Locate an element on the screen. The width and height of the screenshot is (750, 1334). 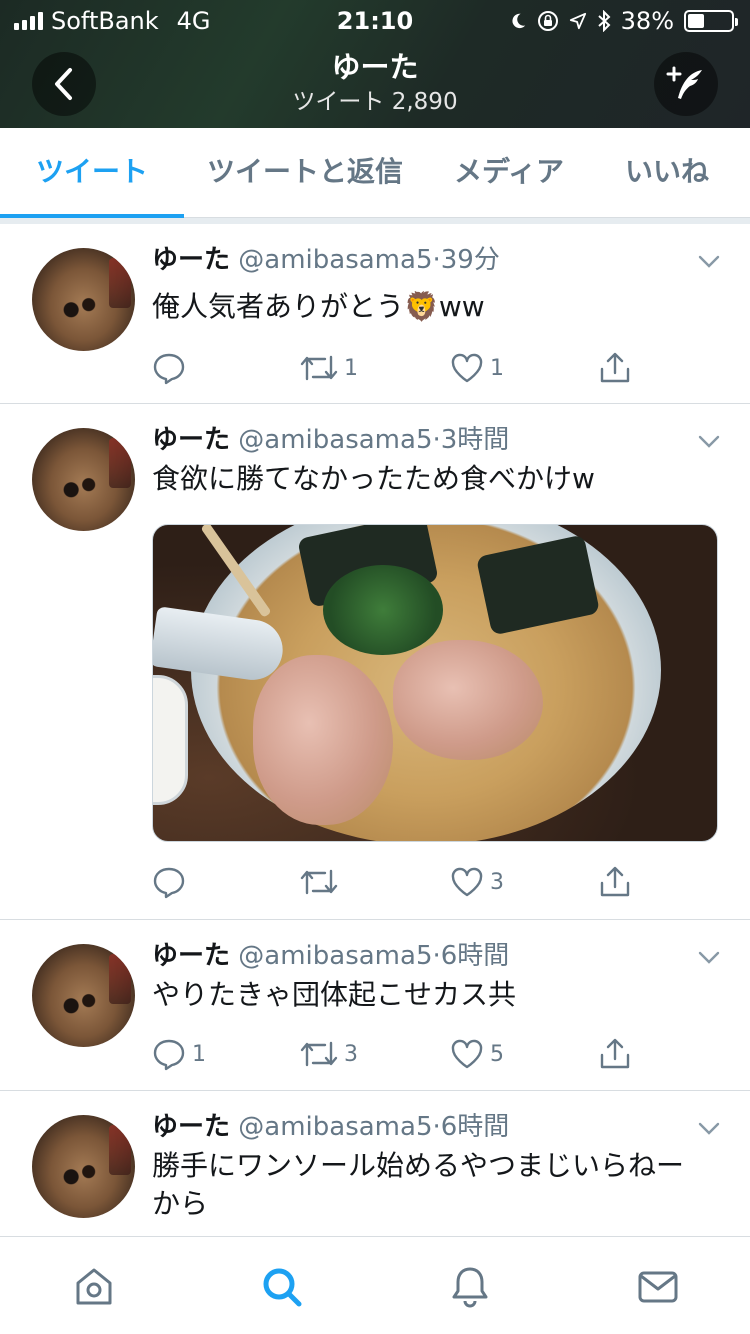
retweet-button: 1 is located at coordinates (329, 368).